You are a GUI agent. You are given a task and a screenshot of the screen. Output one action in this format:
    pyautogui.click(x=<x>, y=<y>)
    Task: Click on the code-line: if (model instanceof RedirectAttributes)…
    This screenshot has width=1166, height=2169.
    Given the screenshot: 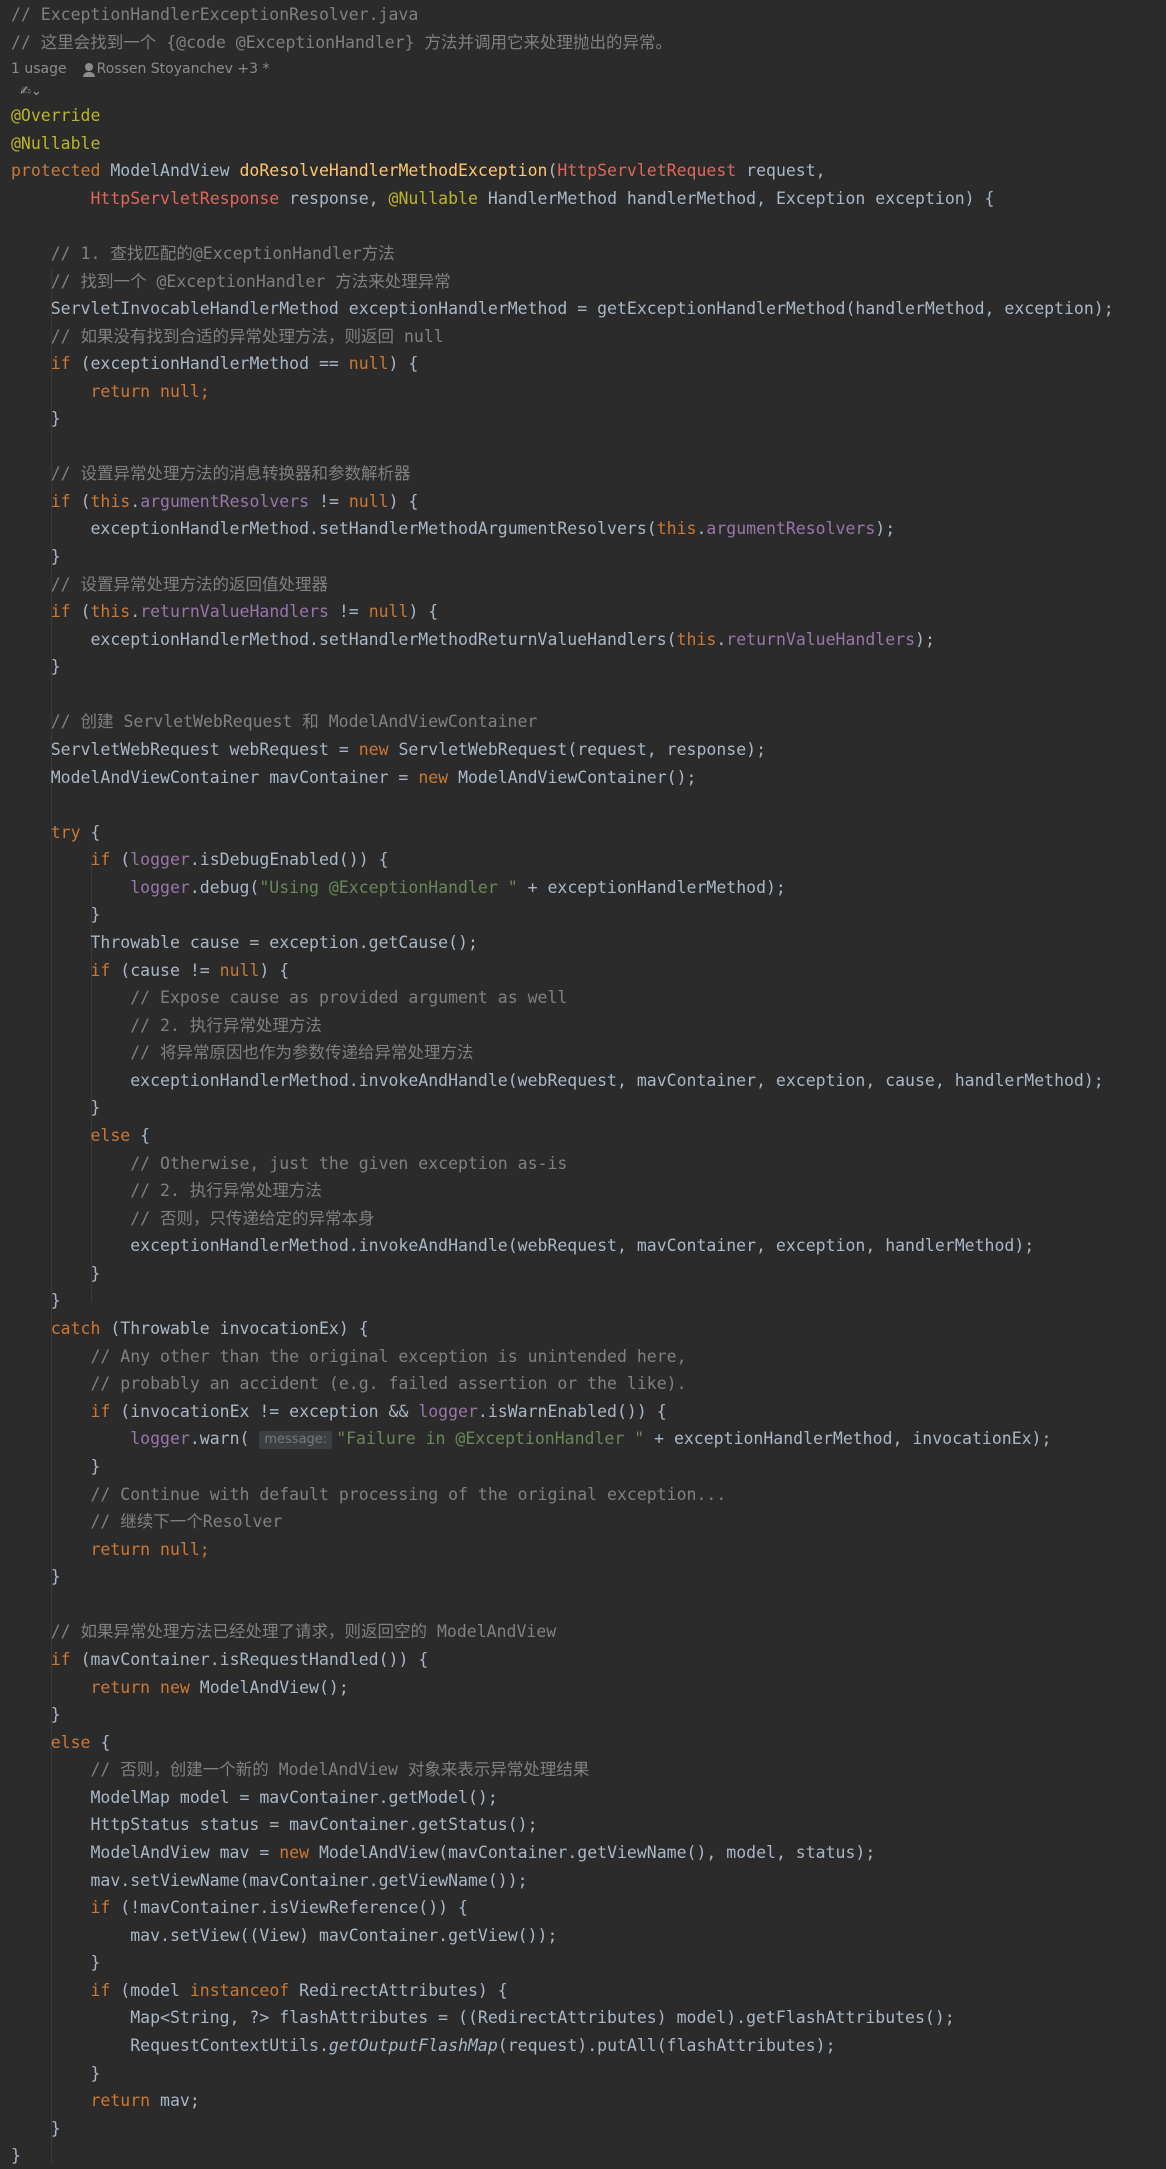 What is the action you would take?
    pyautogui.click(x=299, y=1990)
    